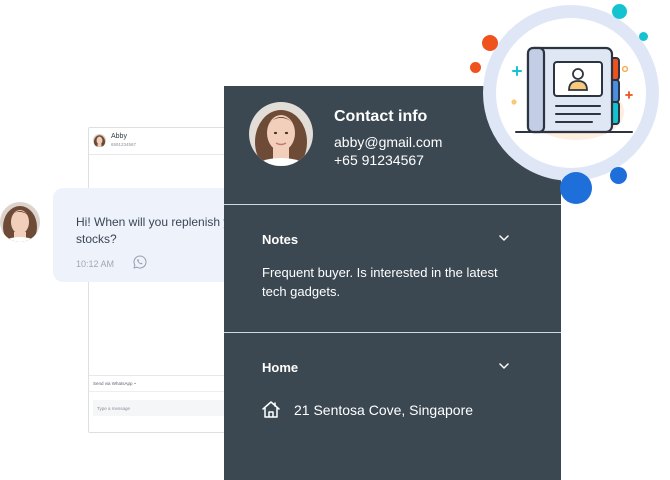 Image resolution: width=670 pixels, height=480 pixels. I want to click on home-address: 21 Sentosa Cove, Singapore, so click(384, 410).